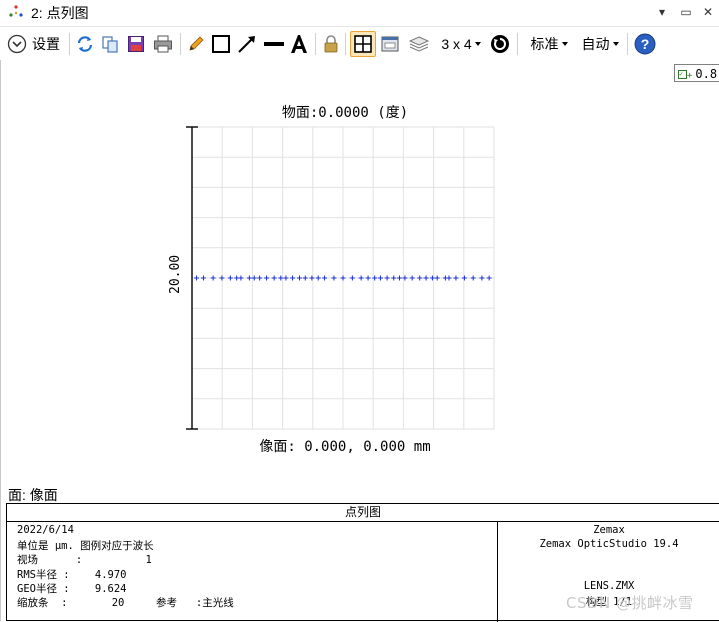 This screenshot has width=719, height=622. I want to click on image-plane-label: 像面: 0.000, 0.000 mm, so click(345, 447).